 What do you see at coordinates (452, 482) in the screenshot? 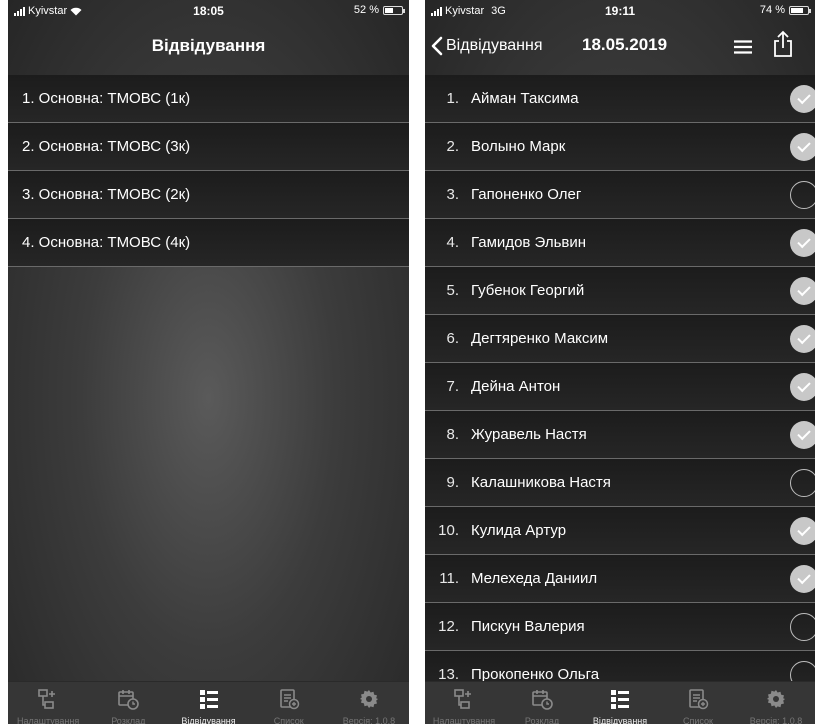
I see `student-number: 9.` at bounding box center [452, 482].